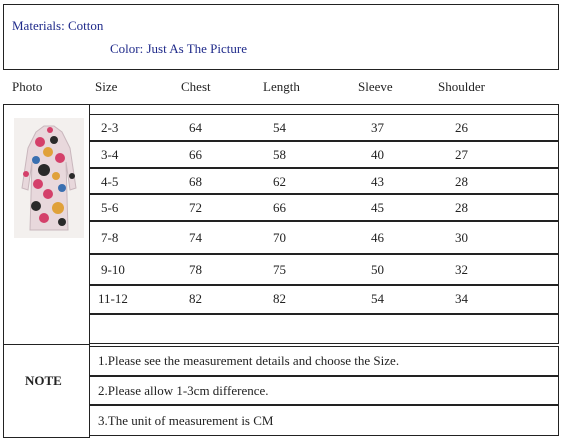  What do you see at coordinates (281, 37) in the screenshot?
I see `header-box` at bounding box center [281, 37].